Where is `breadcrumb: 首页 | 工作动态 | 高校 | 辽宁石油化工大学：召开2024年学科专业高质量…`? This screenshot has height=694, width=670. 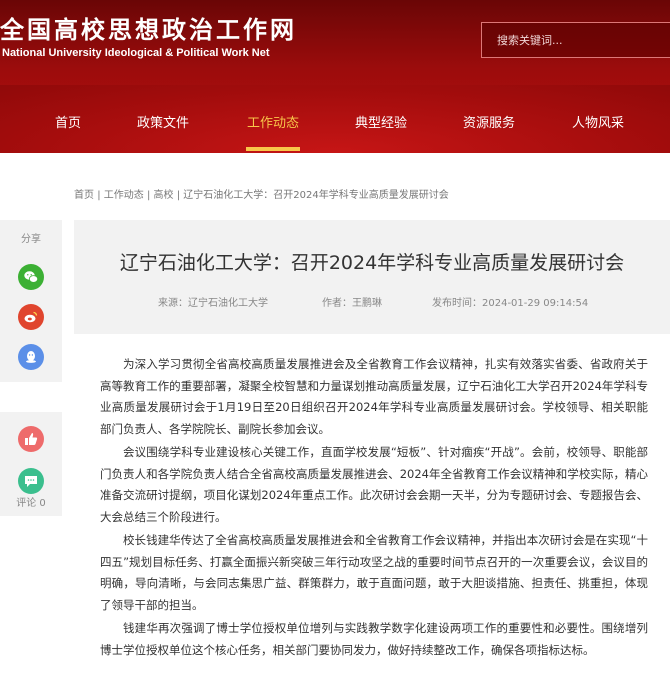
breadcrumb: 首页 | 工作动态 | 高校 | 辽宁石油化工大学：召开2024年学科专业高质量… is located at coordinates (261, 196).